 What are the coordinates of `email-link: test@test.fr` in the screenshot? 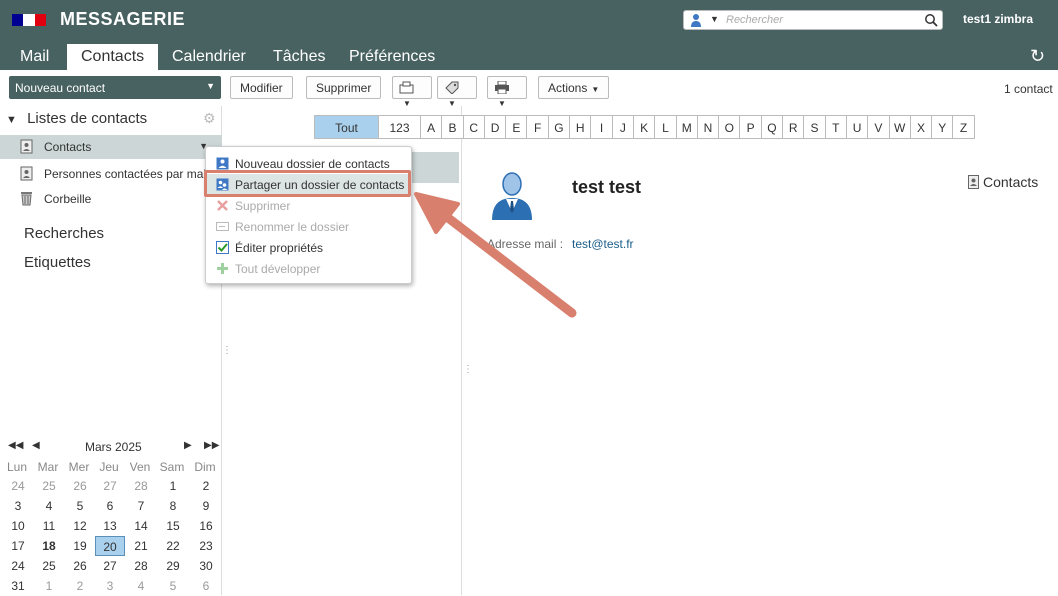 It's located at (603, 244).